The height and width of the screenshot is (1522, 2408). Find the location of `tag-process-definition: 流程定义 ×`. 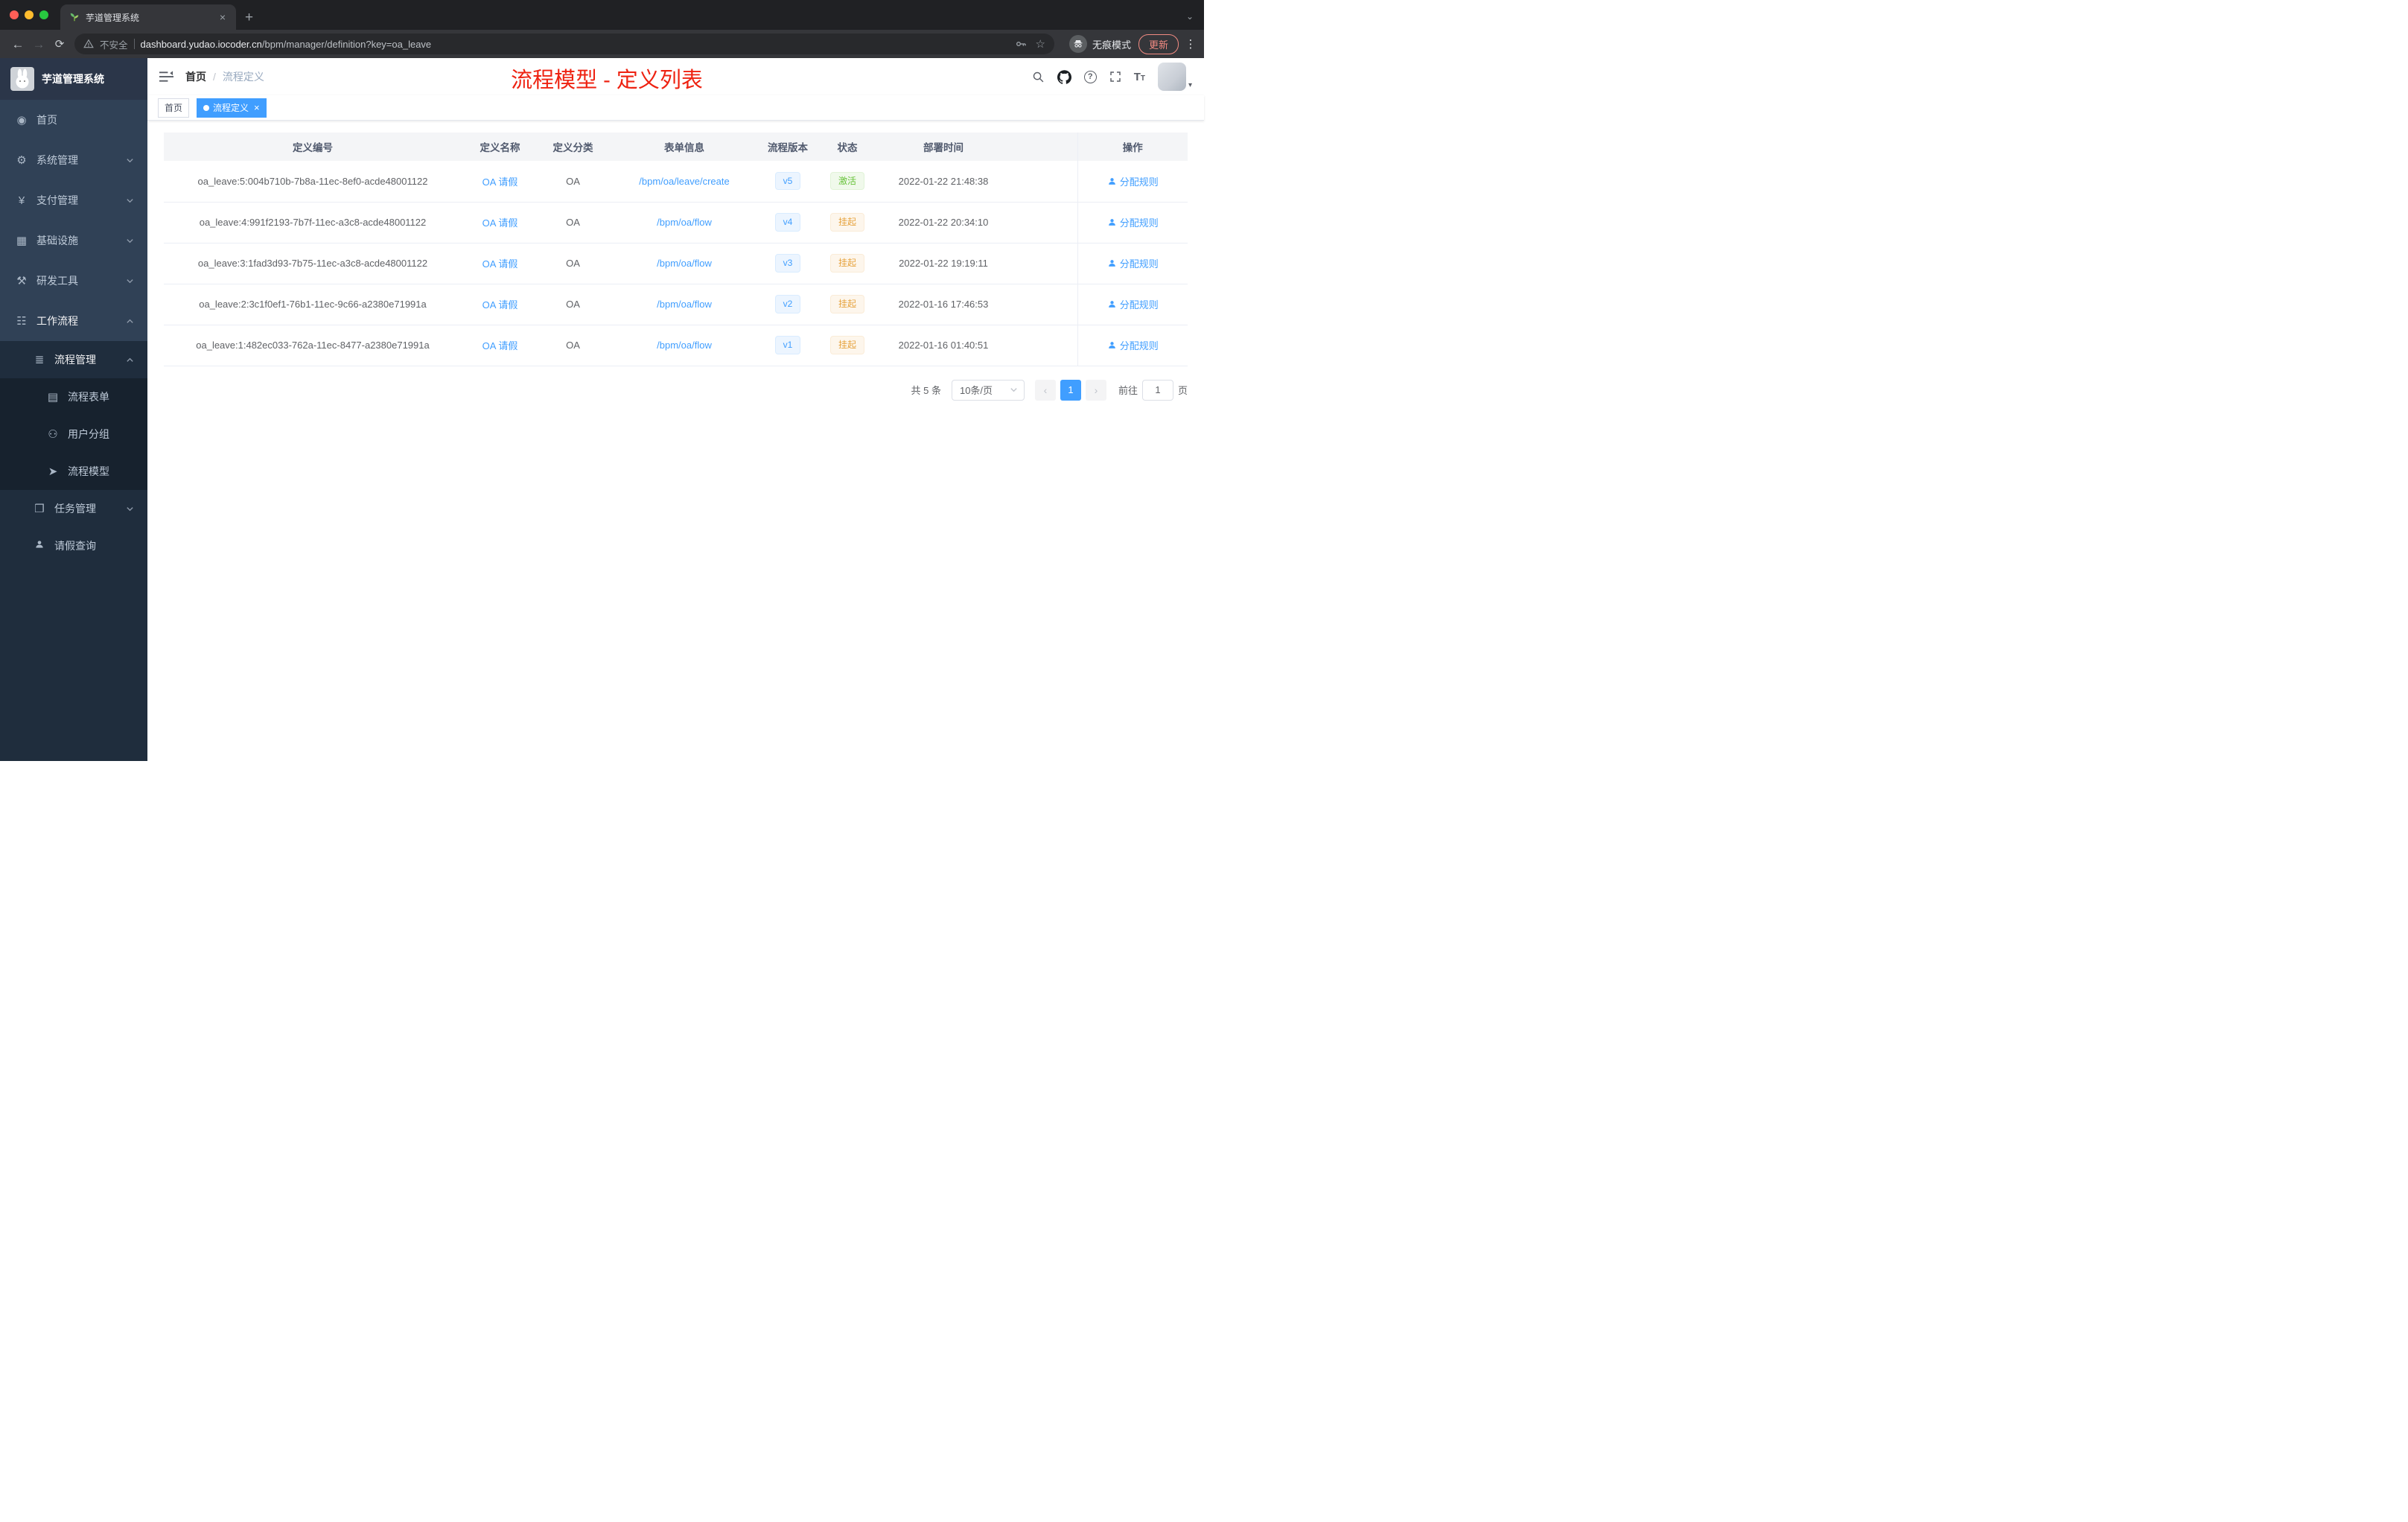

tag-process-definition: 流程定义 × is located at coordinates (232, 108).